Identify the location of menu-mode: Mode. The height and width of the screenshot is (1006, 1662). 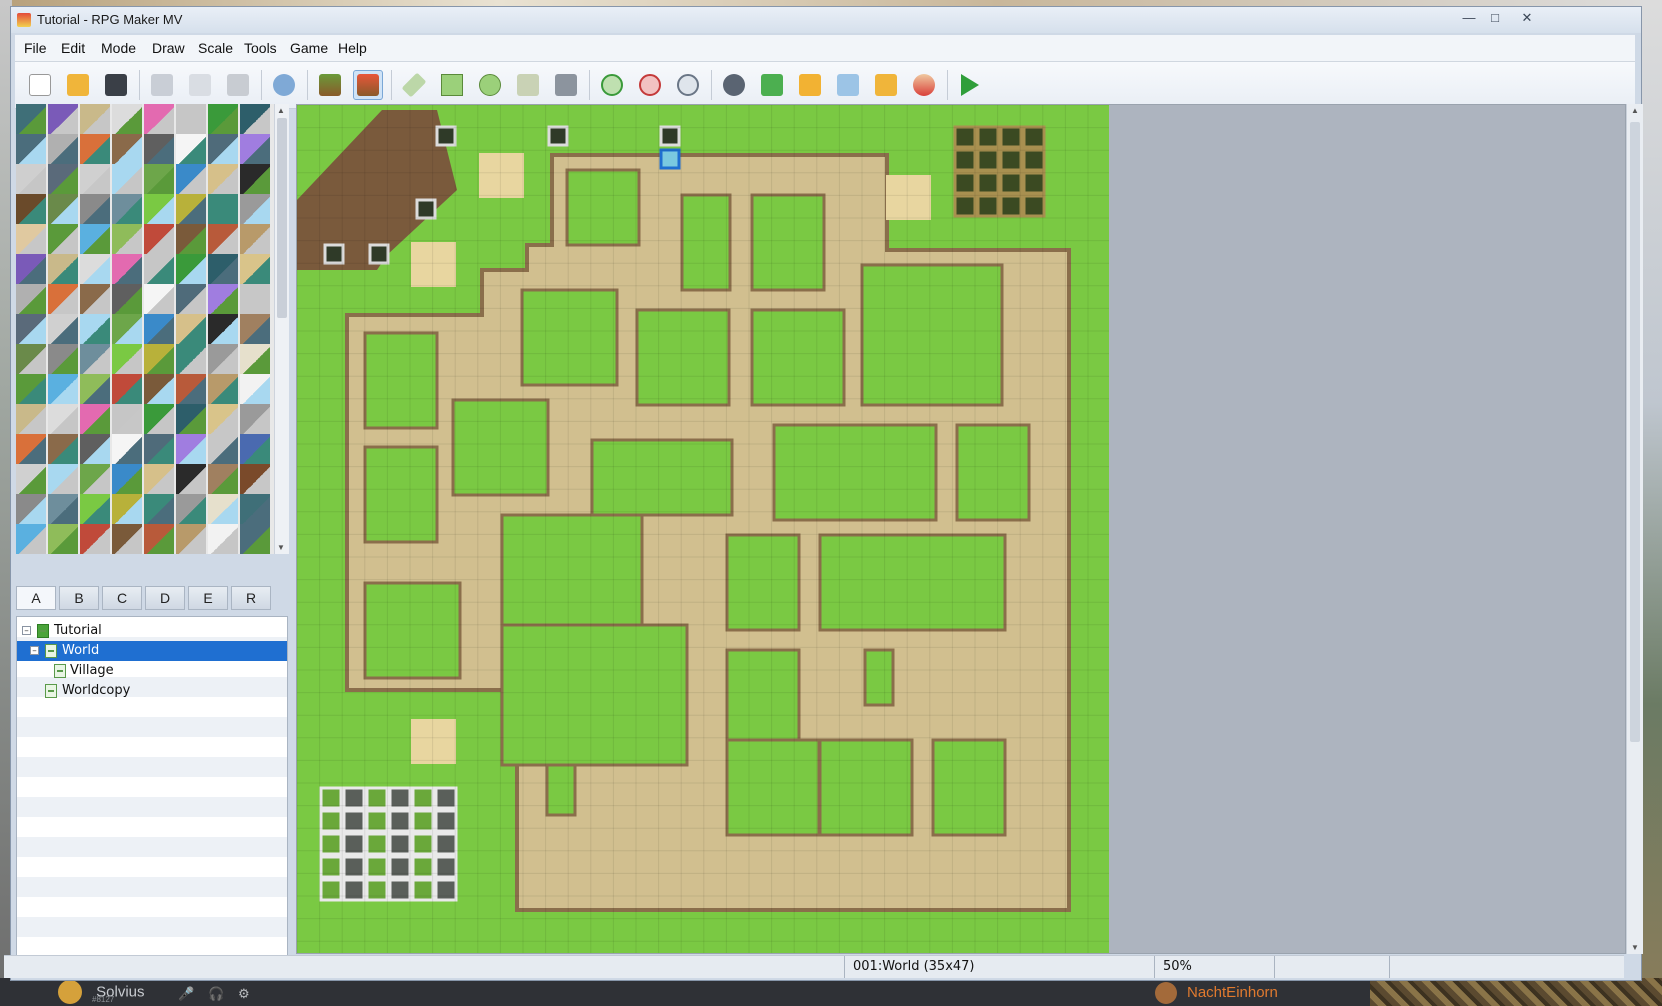
(118, 48).